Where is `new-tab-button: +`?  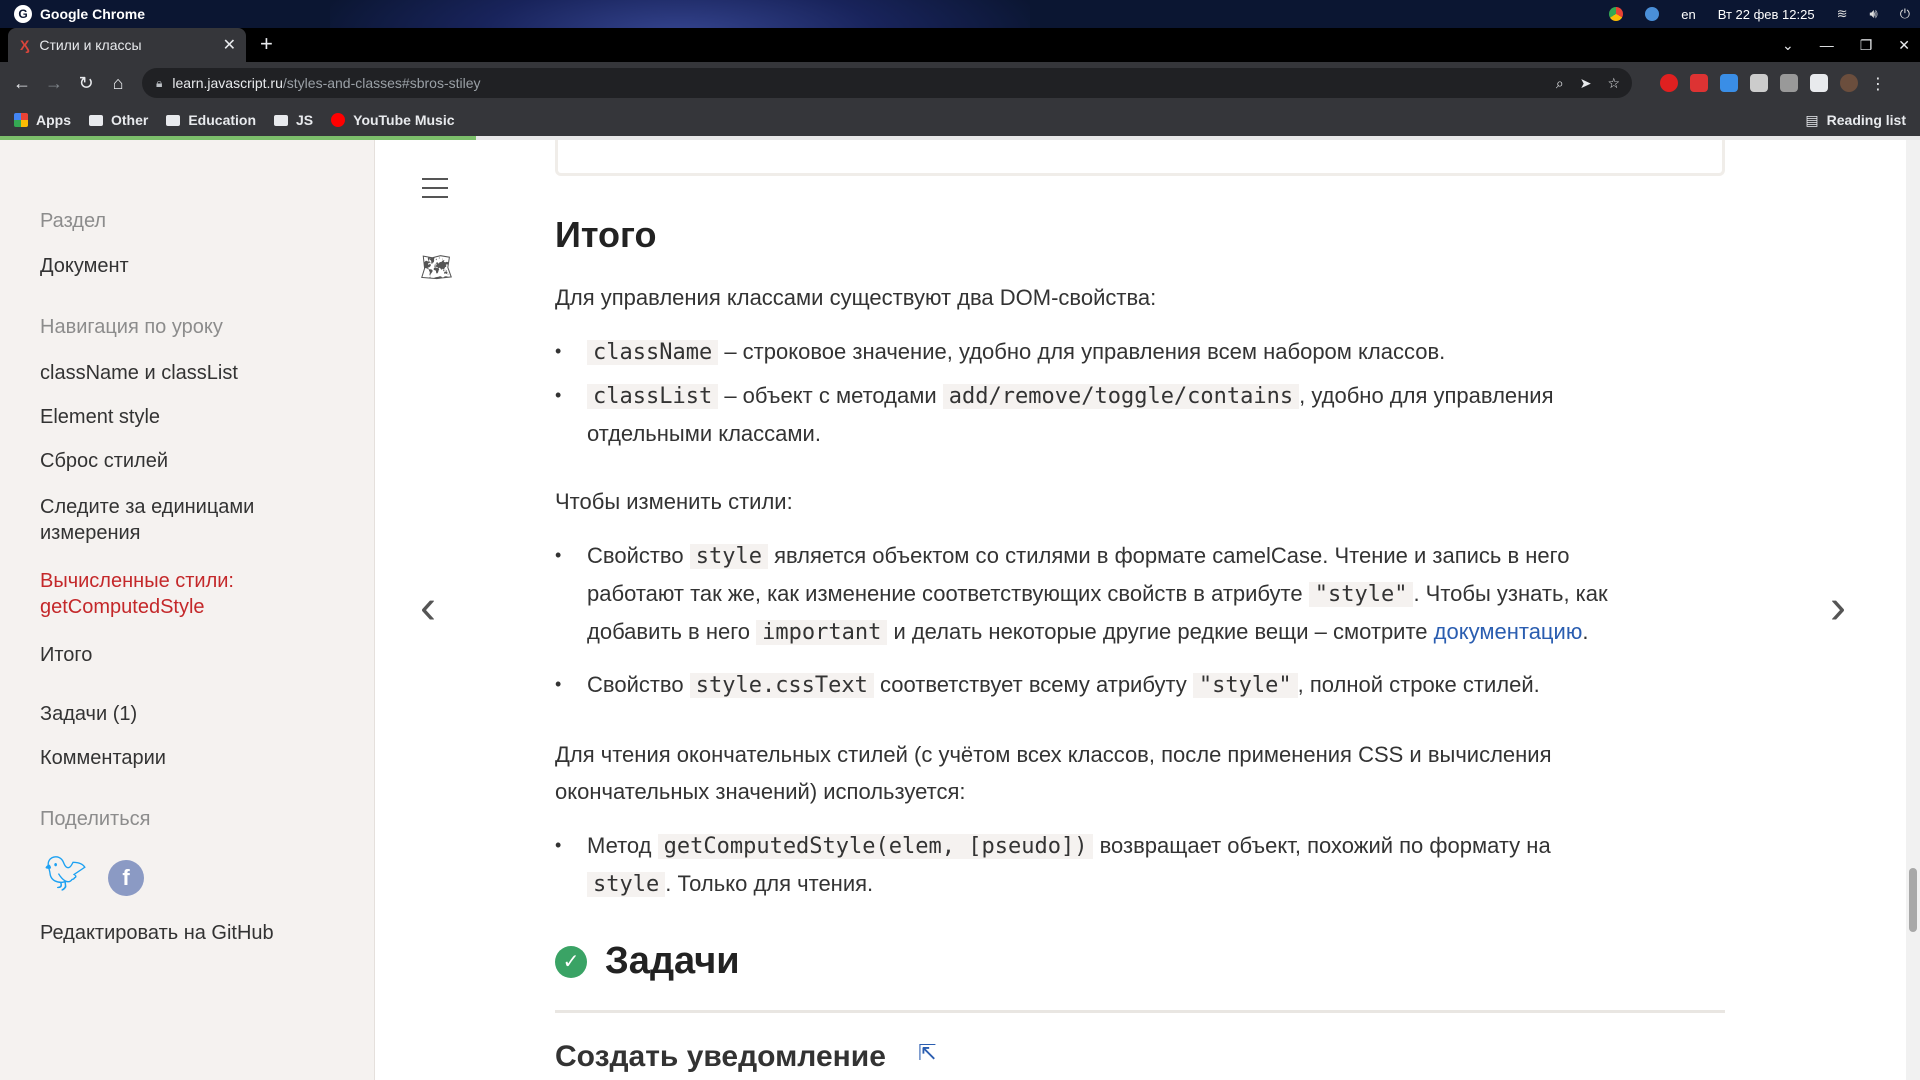
new-tab-button: + is located at coordinates (266, 44).